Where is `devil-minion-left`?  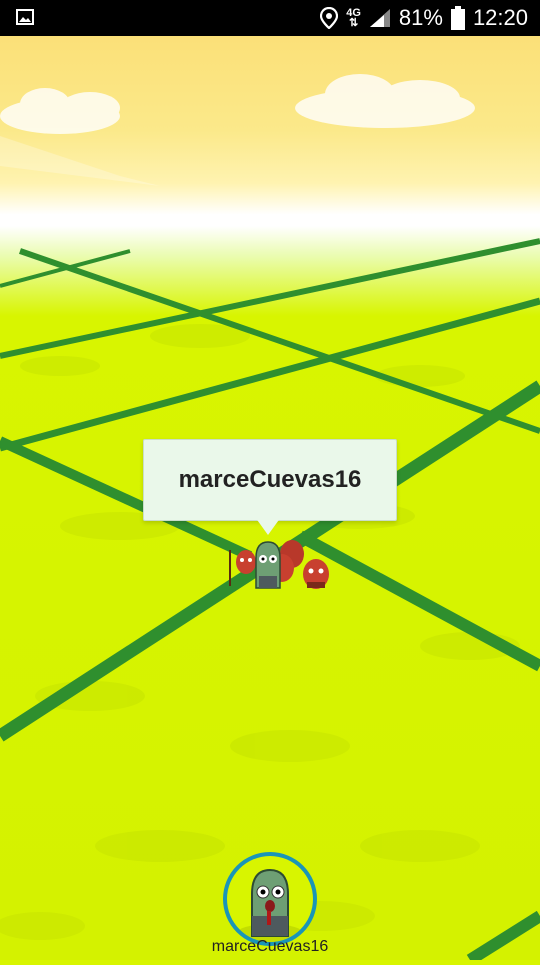
devil-minion-left is located at coordinates (242, 568).